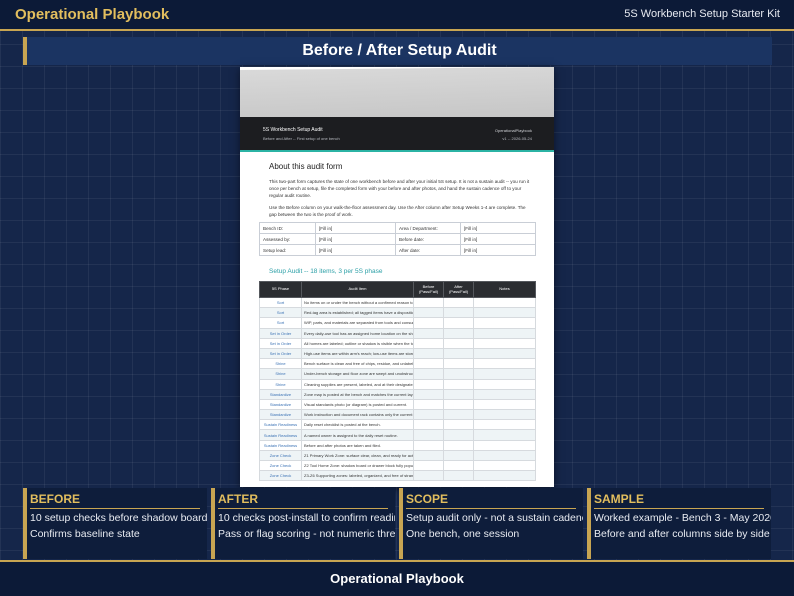 This screenshot has height=596, width=794. I want to click on col-before: Before (Pass/Fail), so click(428, 289).